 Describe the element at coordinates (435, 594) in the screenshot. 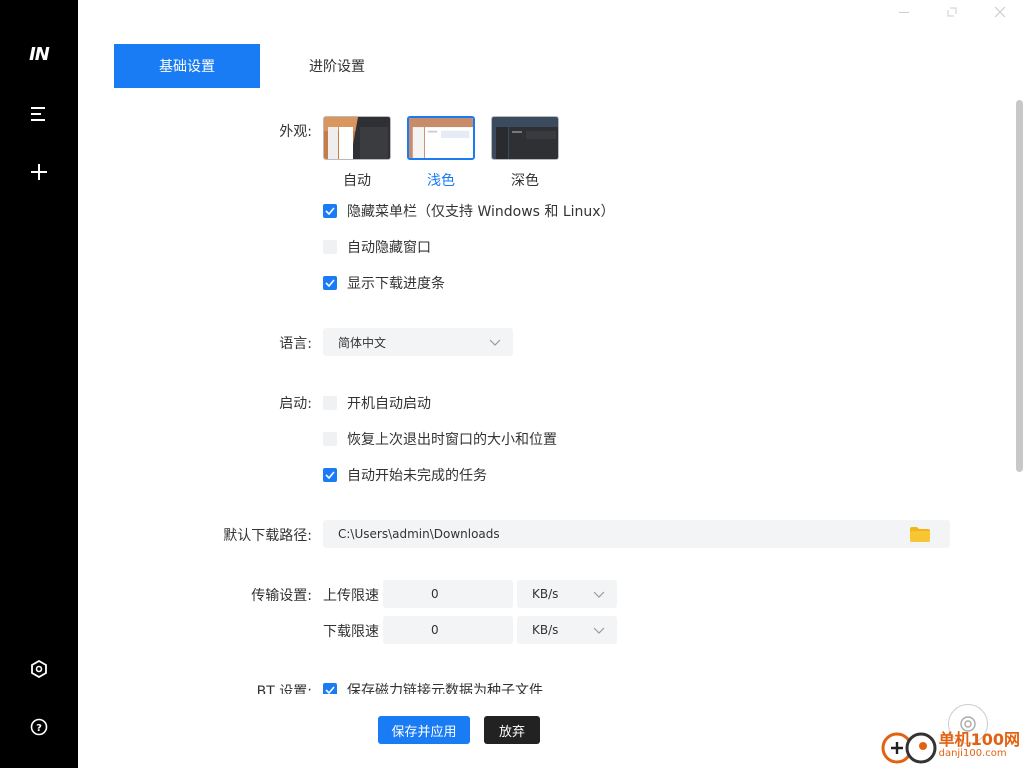

I see `upload-limit-value: 0` at that location.